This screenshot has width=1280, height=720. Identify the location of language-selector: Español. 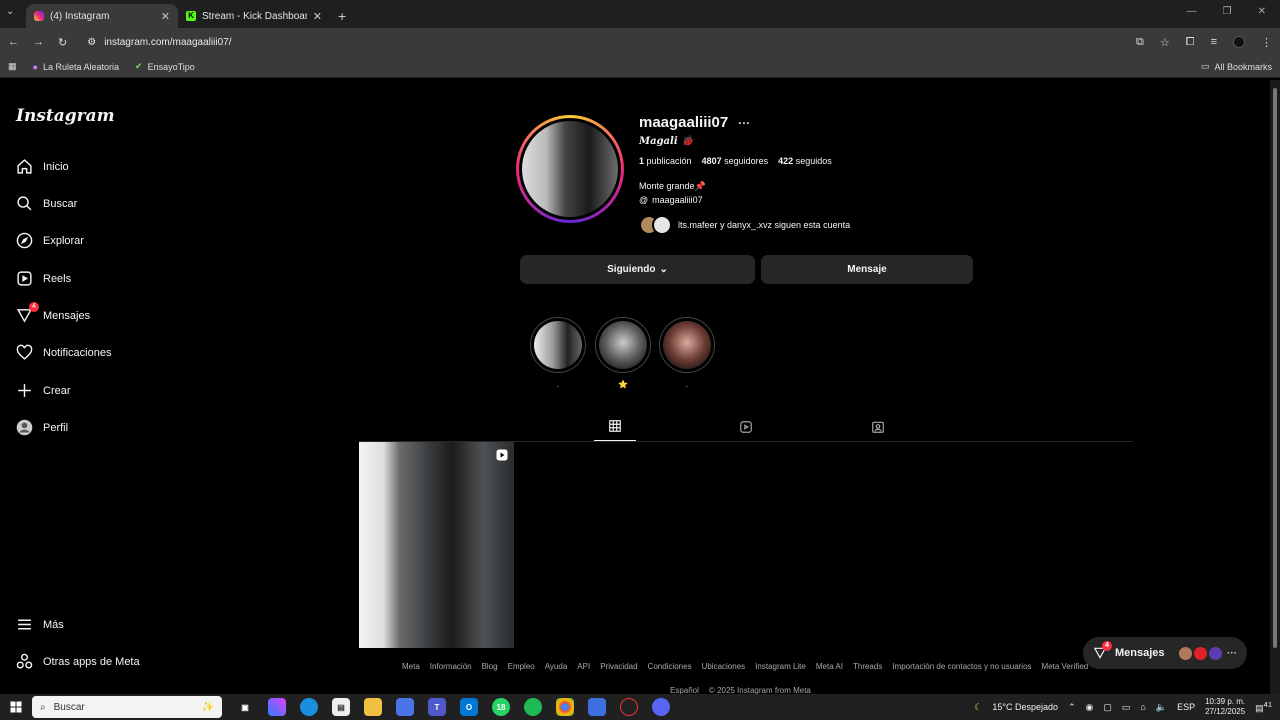
(684, 690).